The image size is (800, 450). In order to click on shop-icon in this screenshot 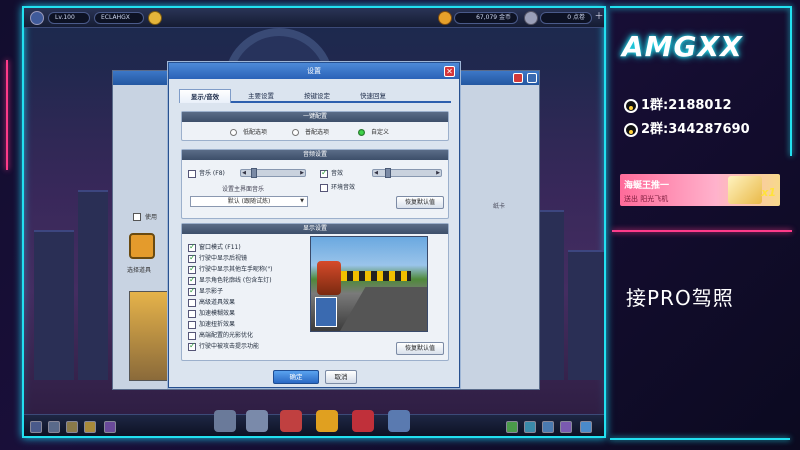, I will do `click(291, 421)`.